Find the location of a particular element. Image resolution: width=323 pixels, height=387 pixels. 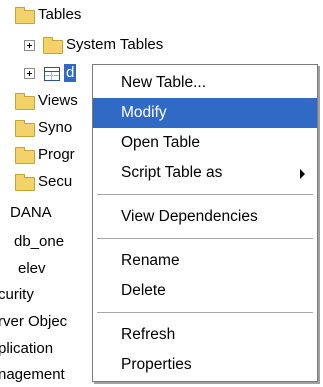

menu-item-label: Rename is located at coordinates (150, 260).